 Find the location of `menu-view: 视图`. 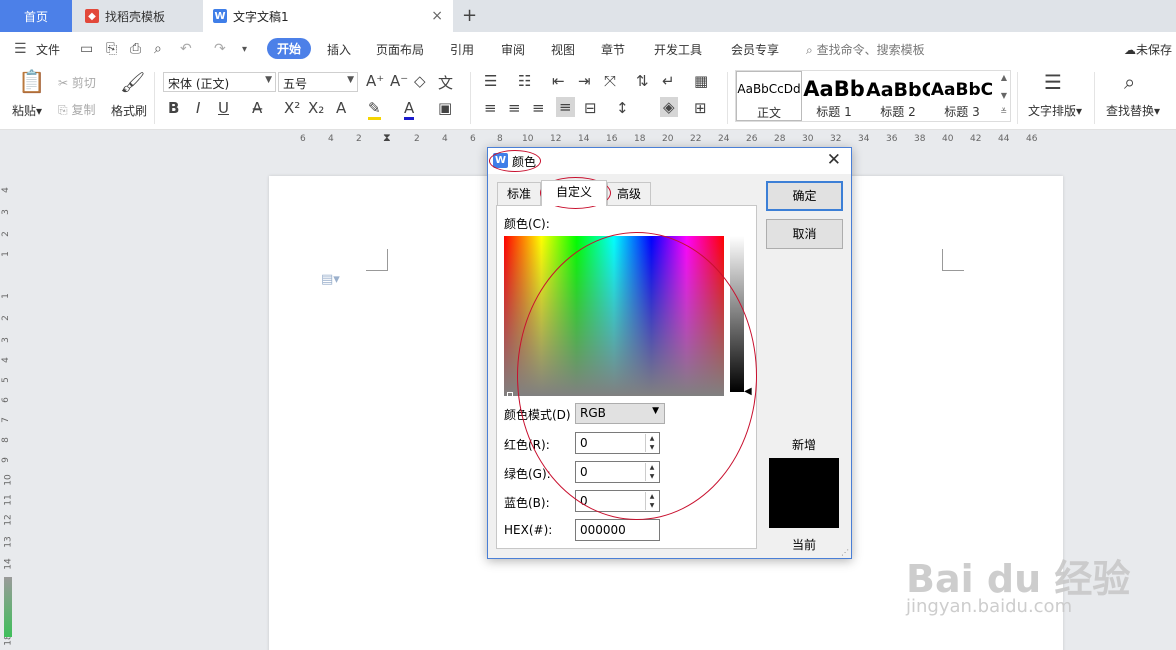

menu-view: 视图 is located at coordinates (563, 49).